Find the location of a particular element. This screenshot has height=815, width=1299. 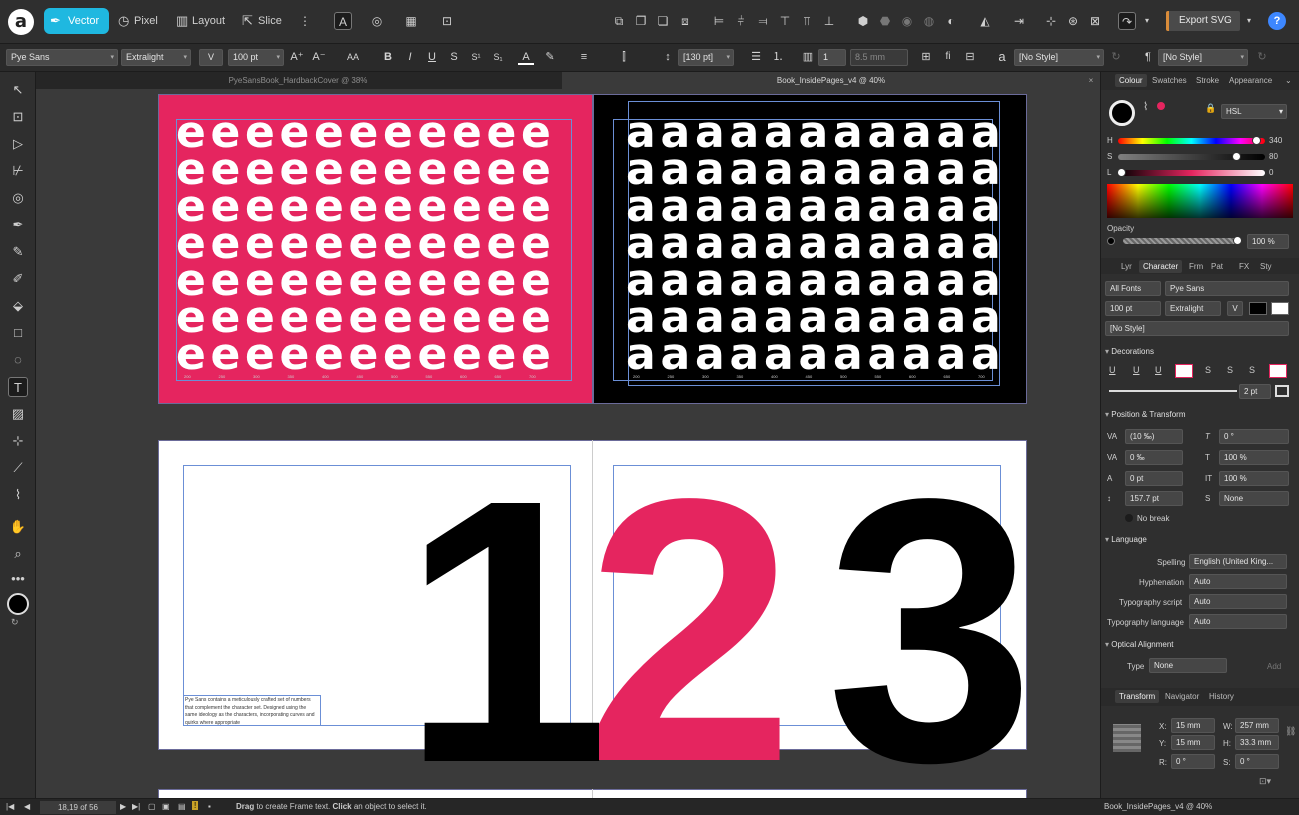

pixel-persona-button: ◷ Pixel is located at coordinates (135, 21).